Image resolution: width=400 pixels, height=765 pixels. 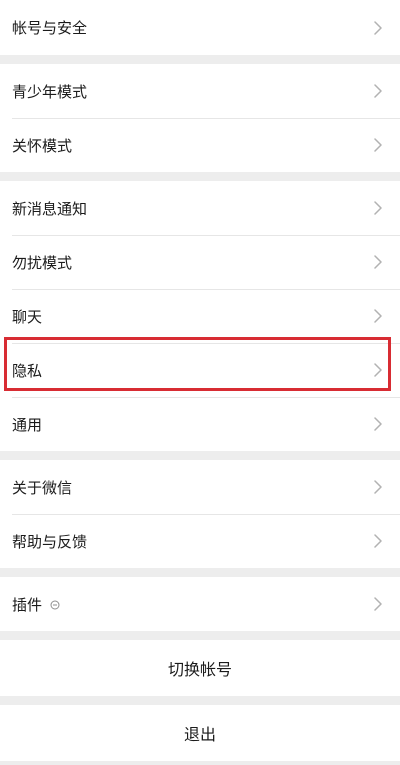 What do you see at coordinates (27, 370) in the screenshot?
I see `settings-item-label: 隐私` at bounding box center [27, 370].